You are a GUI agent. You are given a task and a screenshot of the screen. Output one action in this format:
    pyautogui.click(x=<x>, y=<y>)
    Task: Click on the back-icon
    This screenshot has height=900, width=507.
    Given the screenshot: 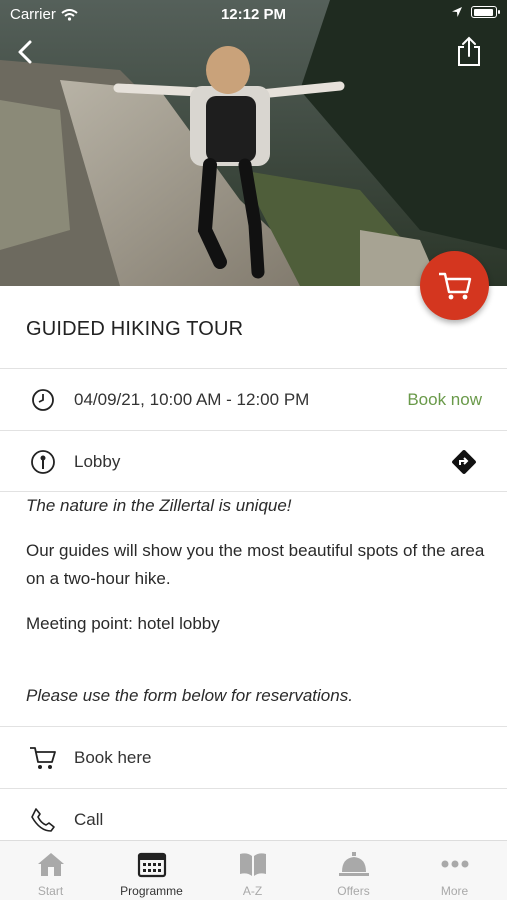 What is the action you would take?
    pyautogui.click(x=26, y=52)
    